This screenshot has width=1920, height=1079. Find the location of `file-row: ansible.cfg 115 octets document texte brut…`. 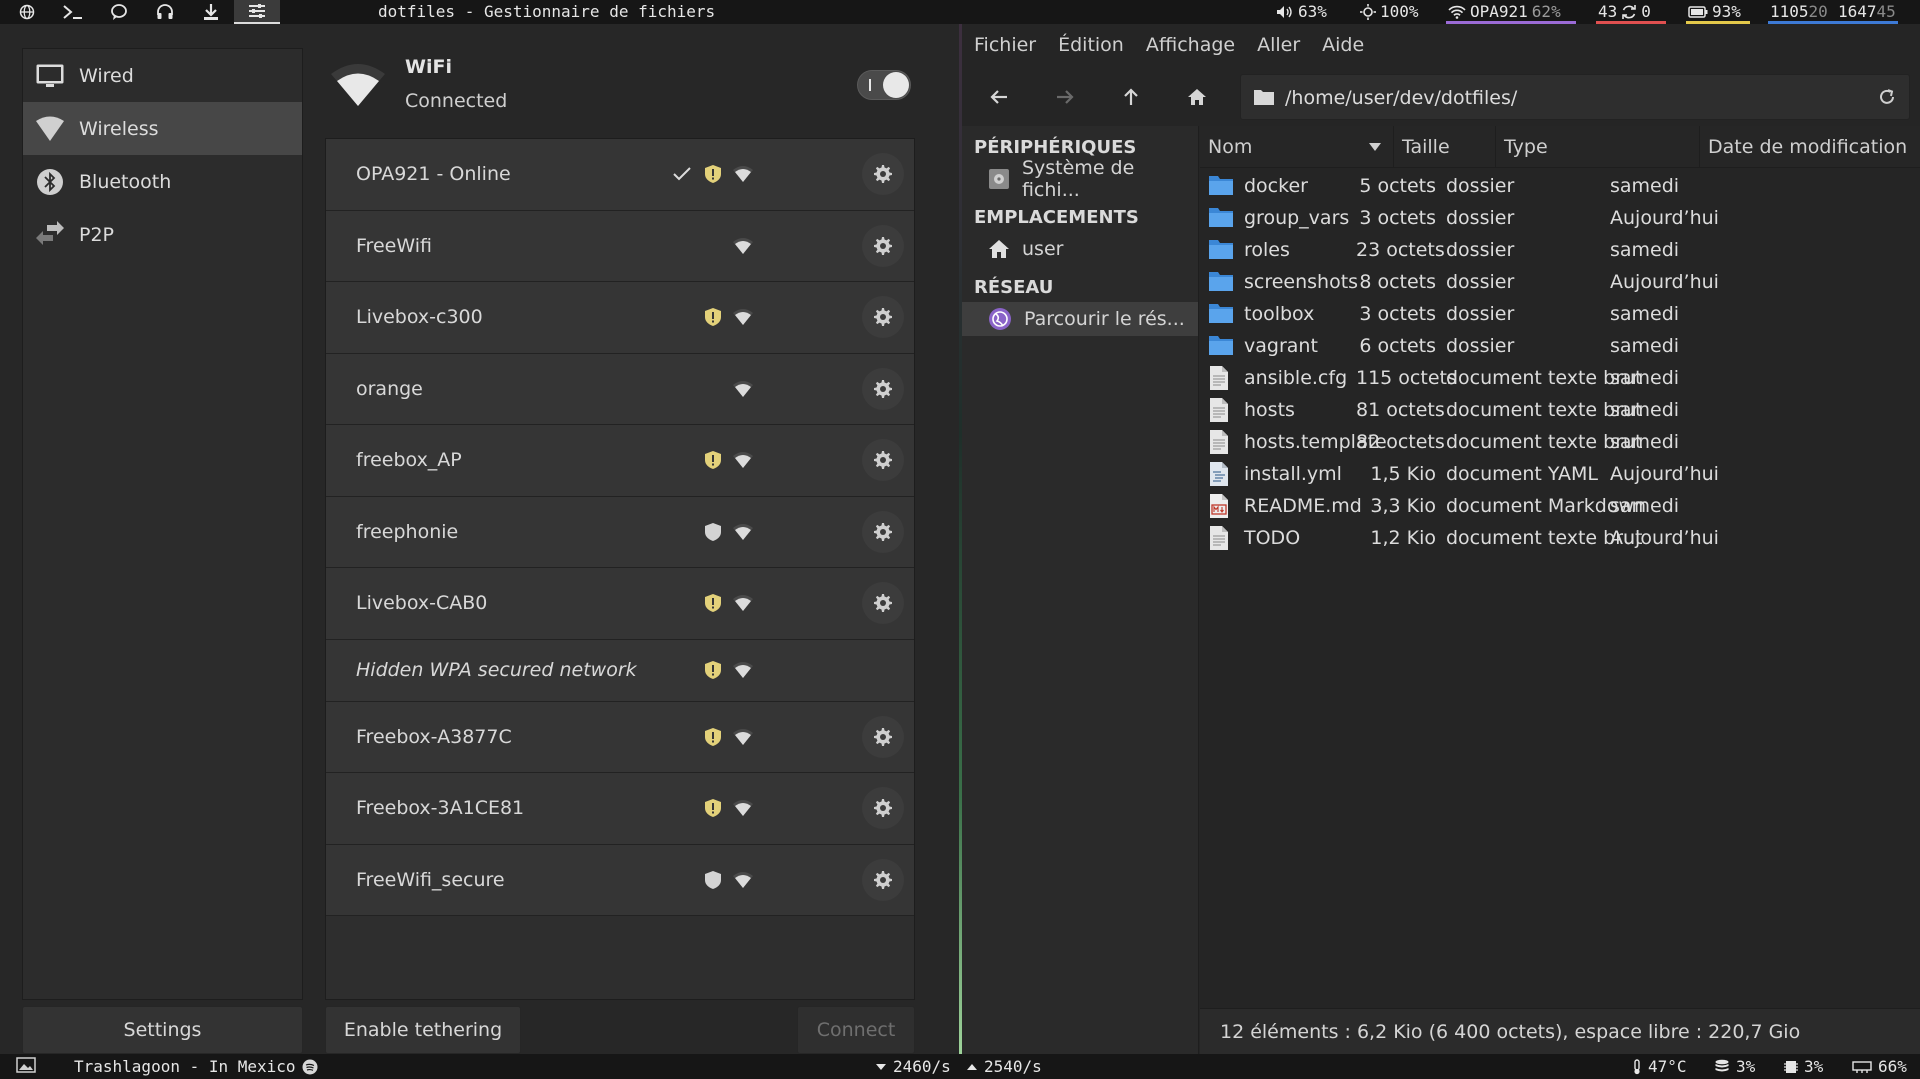

file-row: ansible.cfg 115 octets document texte brut… is located at coordinates (1560, 378).